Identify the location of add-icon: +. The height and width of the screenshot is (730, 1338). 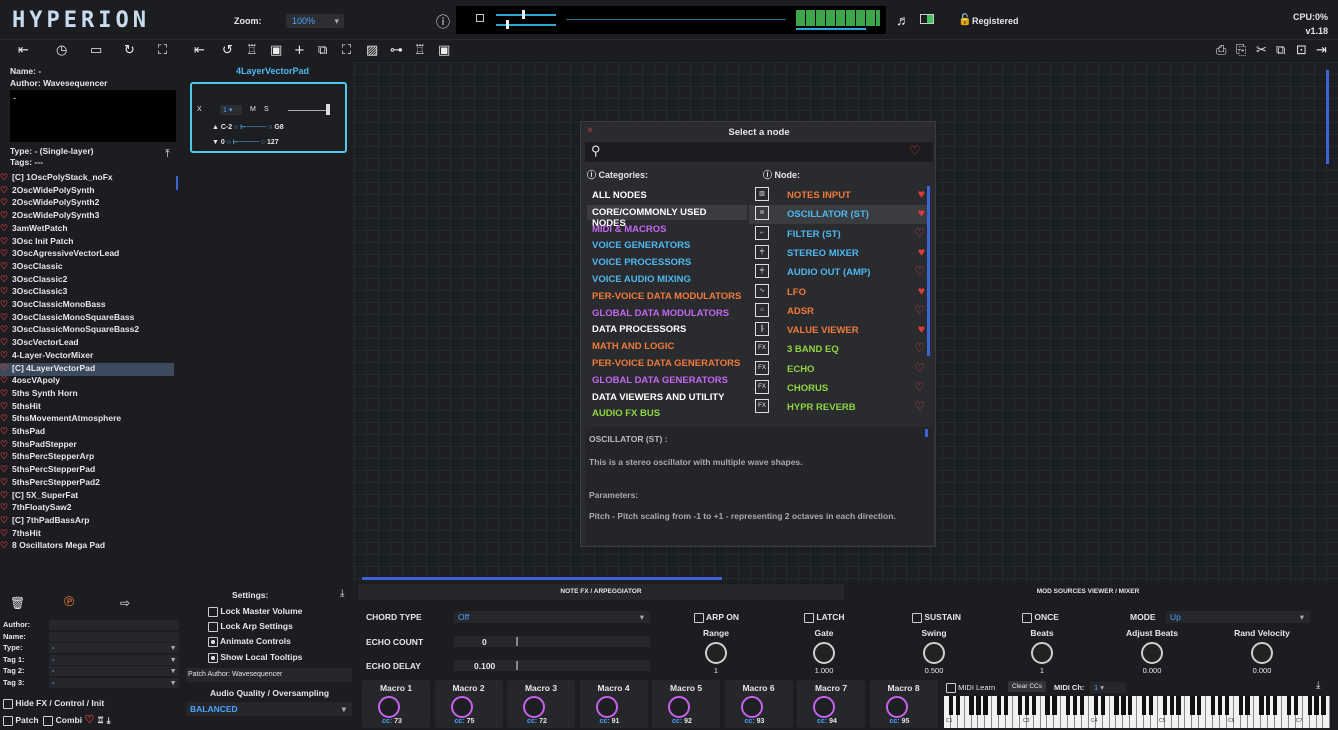
(299, 50).